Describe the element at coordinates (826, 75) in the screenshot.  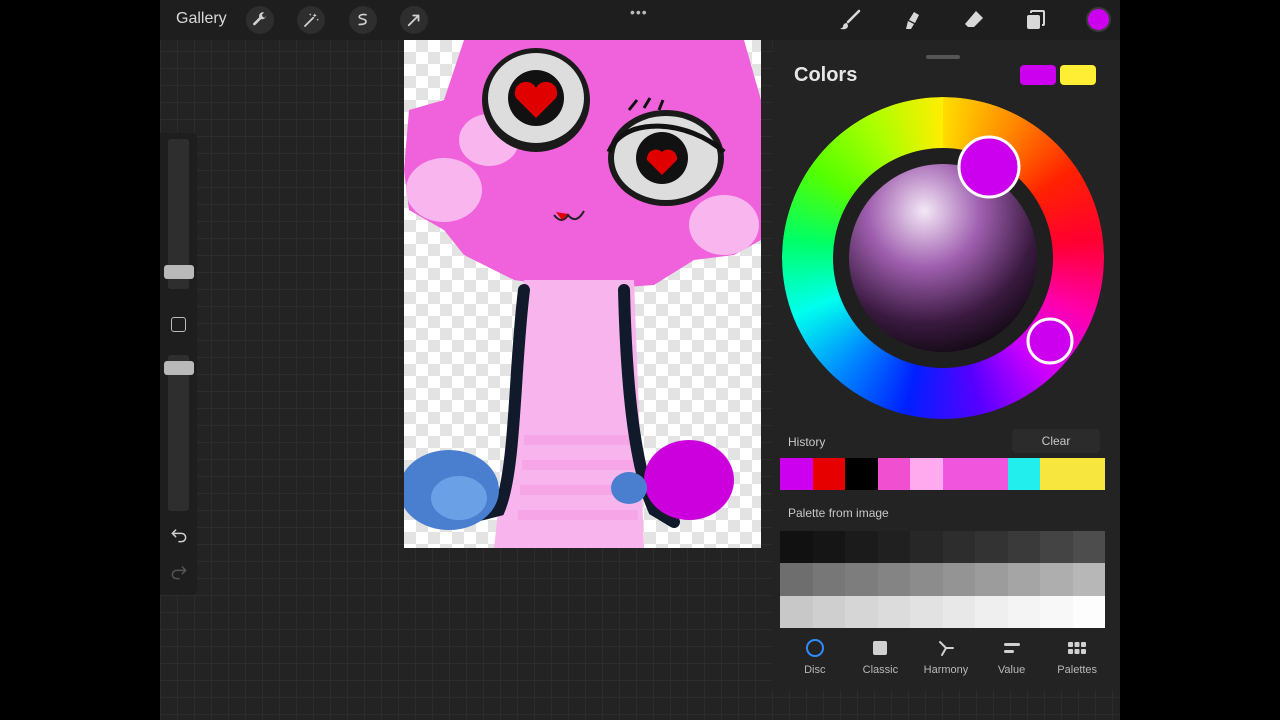
I see `panel-title: Colors` at that location.